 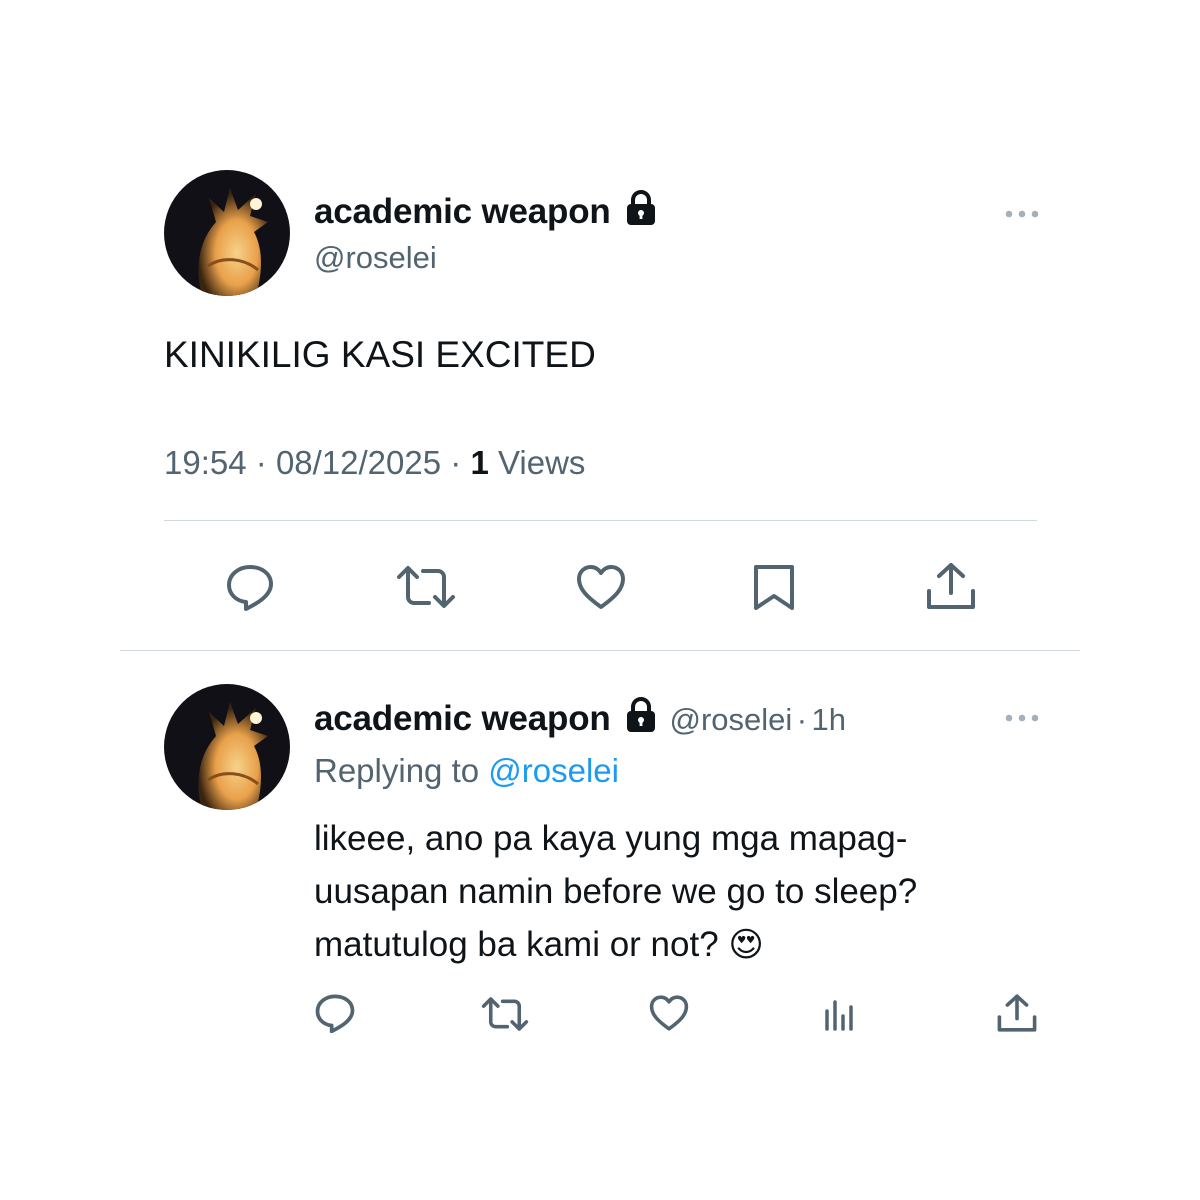 What do you see at coordinates (746, 945) in the screenshot?
I see `heart-eyes-emoji: 😍` at bounding box center [746, 945].